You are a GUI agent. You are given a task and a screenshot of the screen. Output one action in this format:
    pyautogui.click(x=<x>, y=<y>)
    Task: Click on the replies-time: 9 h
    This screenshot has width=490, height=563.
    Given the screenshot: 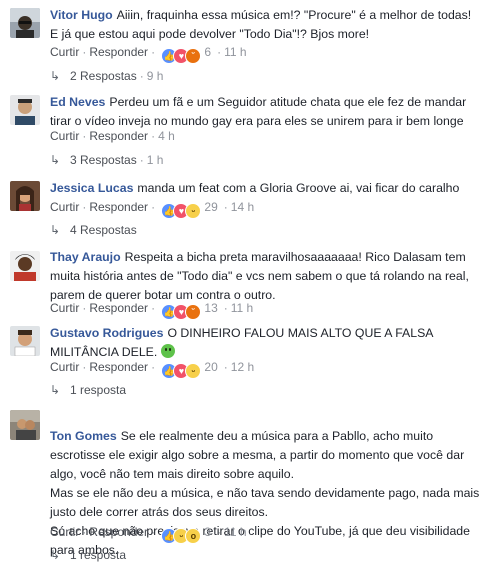 What is the action you would take?
    pyautogui.click(x=155, y=76)
    